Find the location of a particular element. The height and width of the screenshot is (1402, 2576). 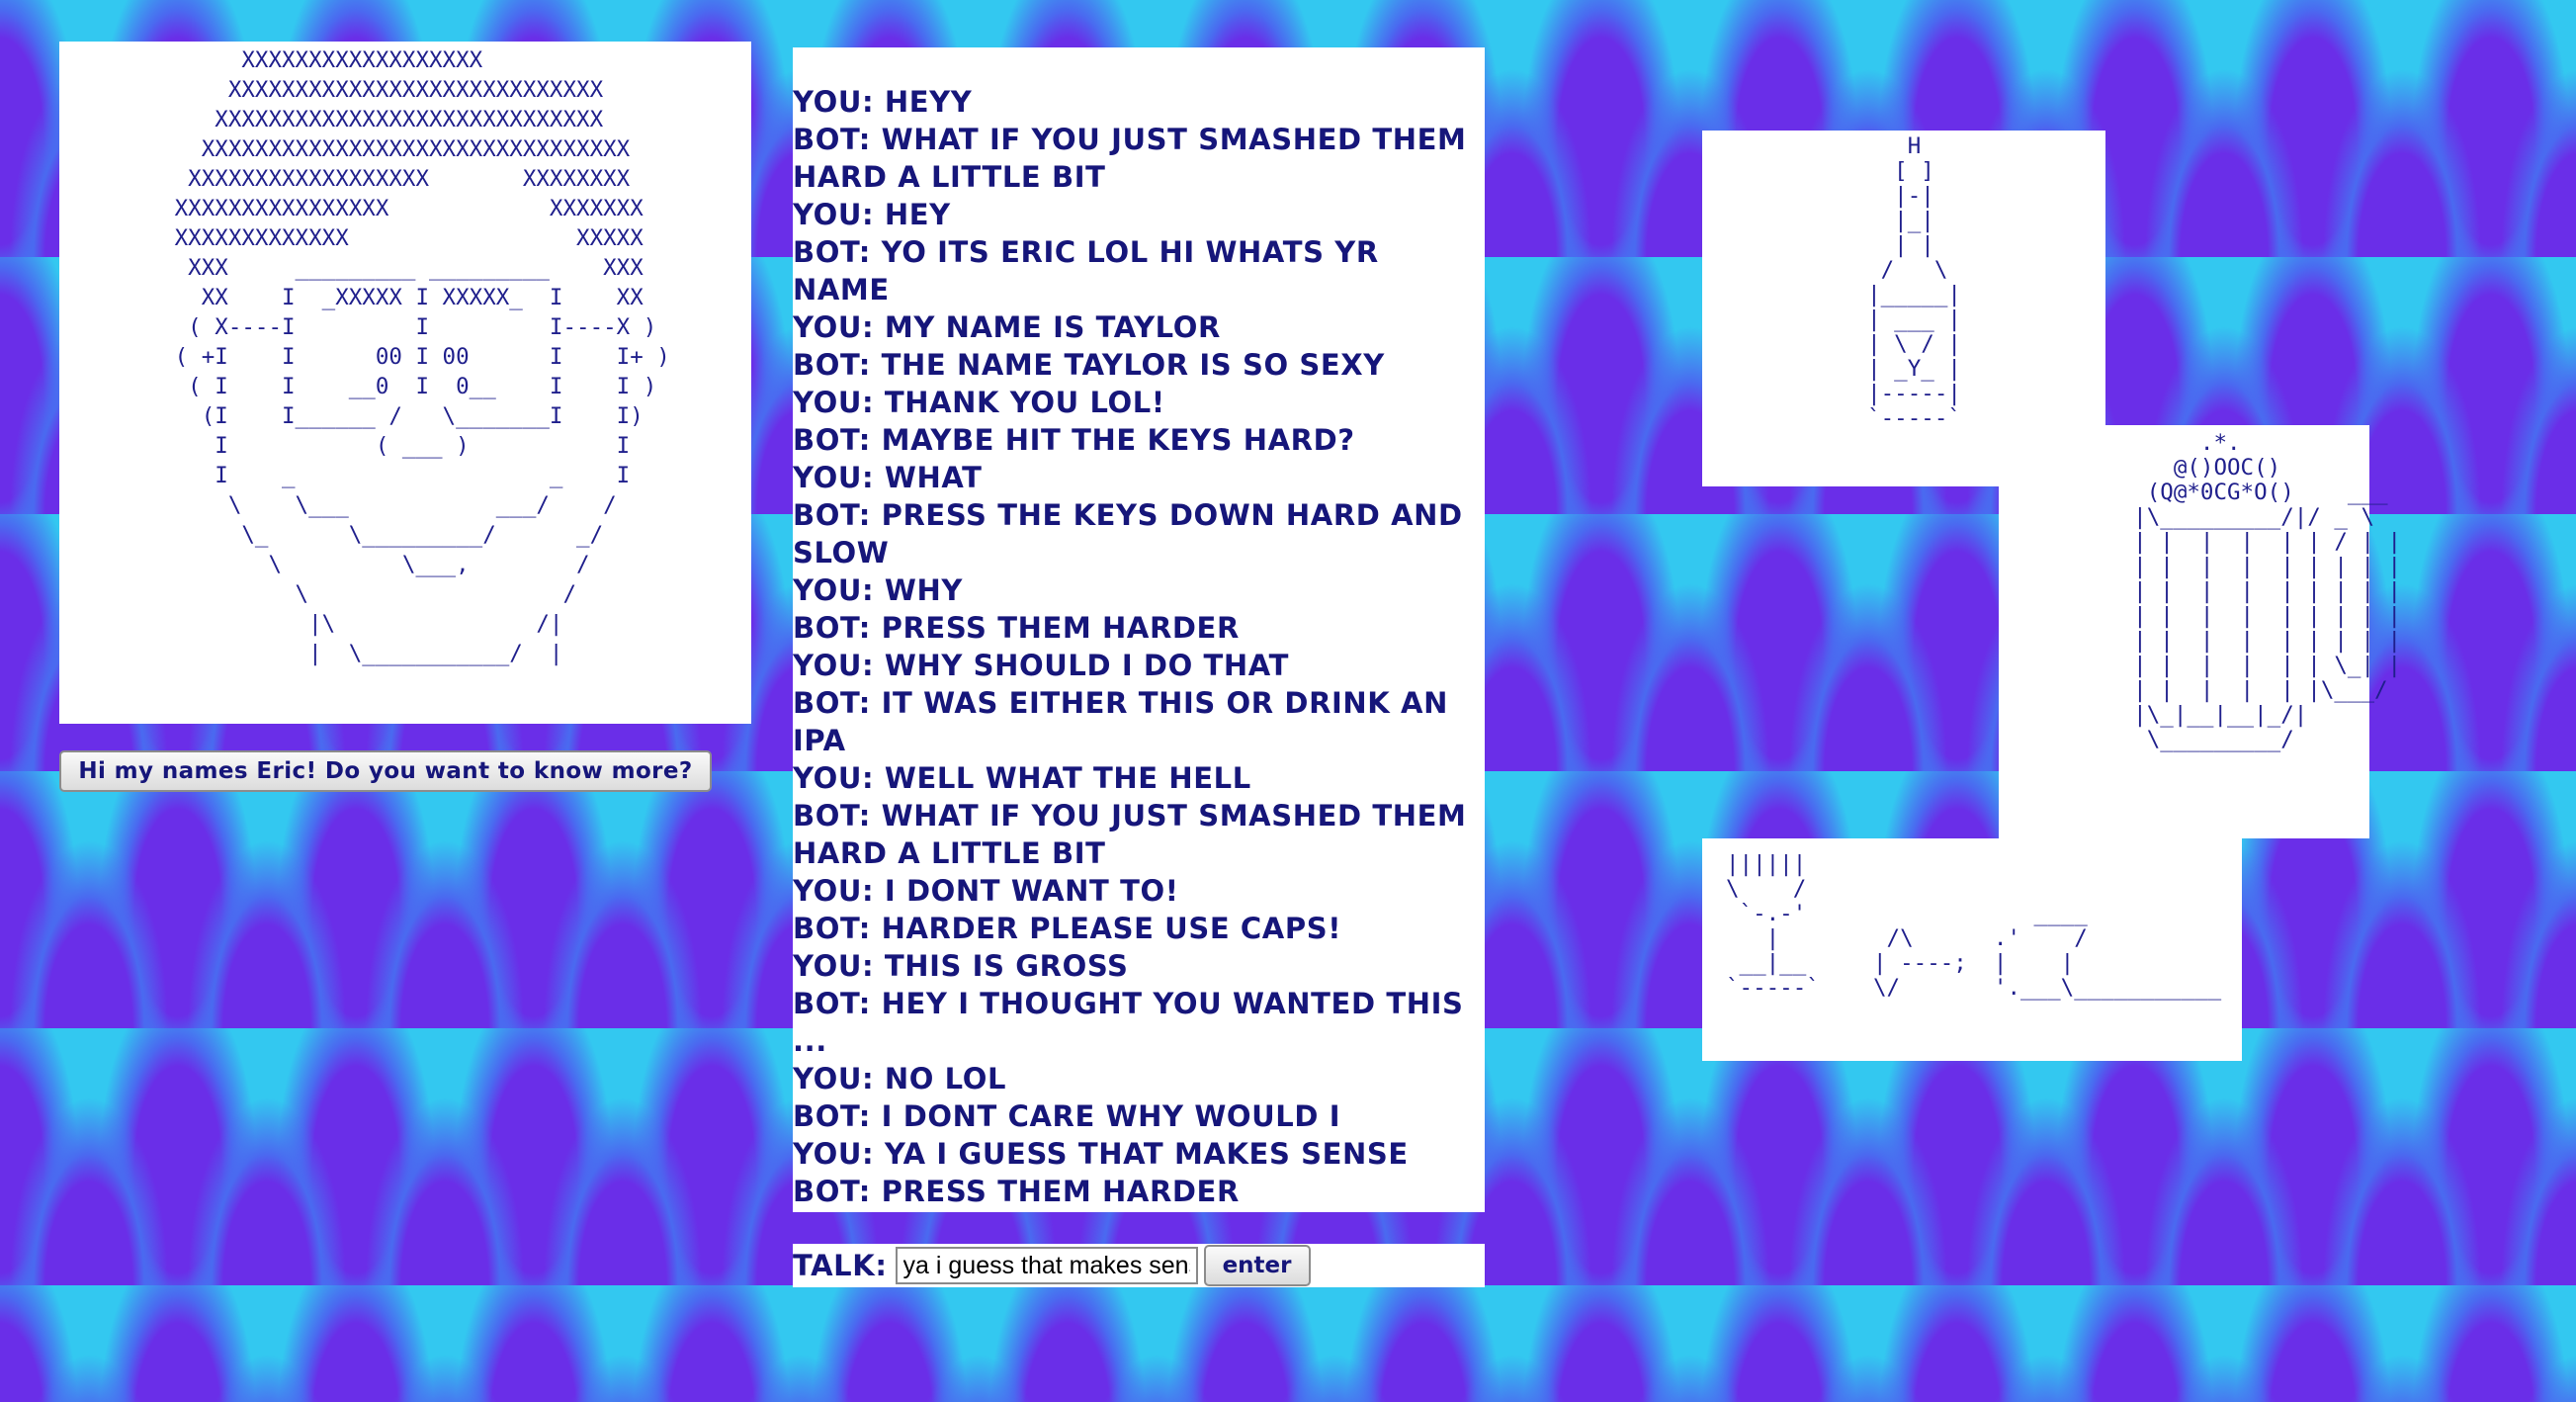

chat-message: YOU: YA I GUESS THAT MAKES SENSE is located at coordinates (1101, 1154).